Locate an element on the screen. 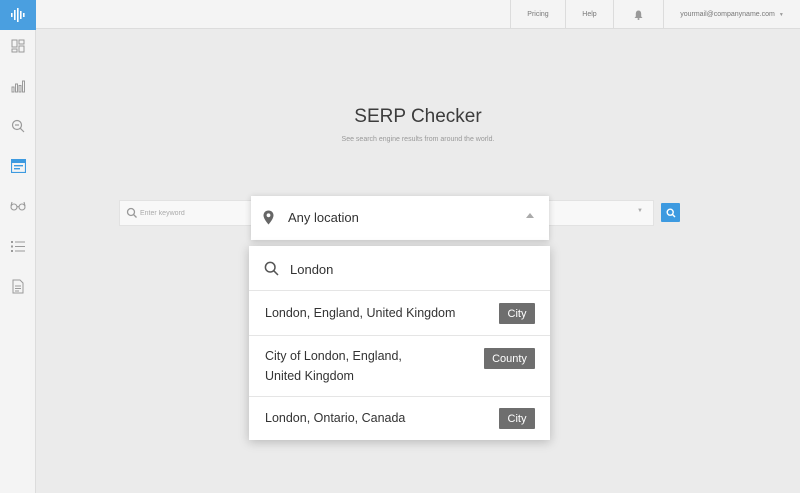 The height and width of the screenshot is (493, 800). sidebar-item-site-profiler is located at coordinates (18, 206).